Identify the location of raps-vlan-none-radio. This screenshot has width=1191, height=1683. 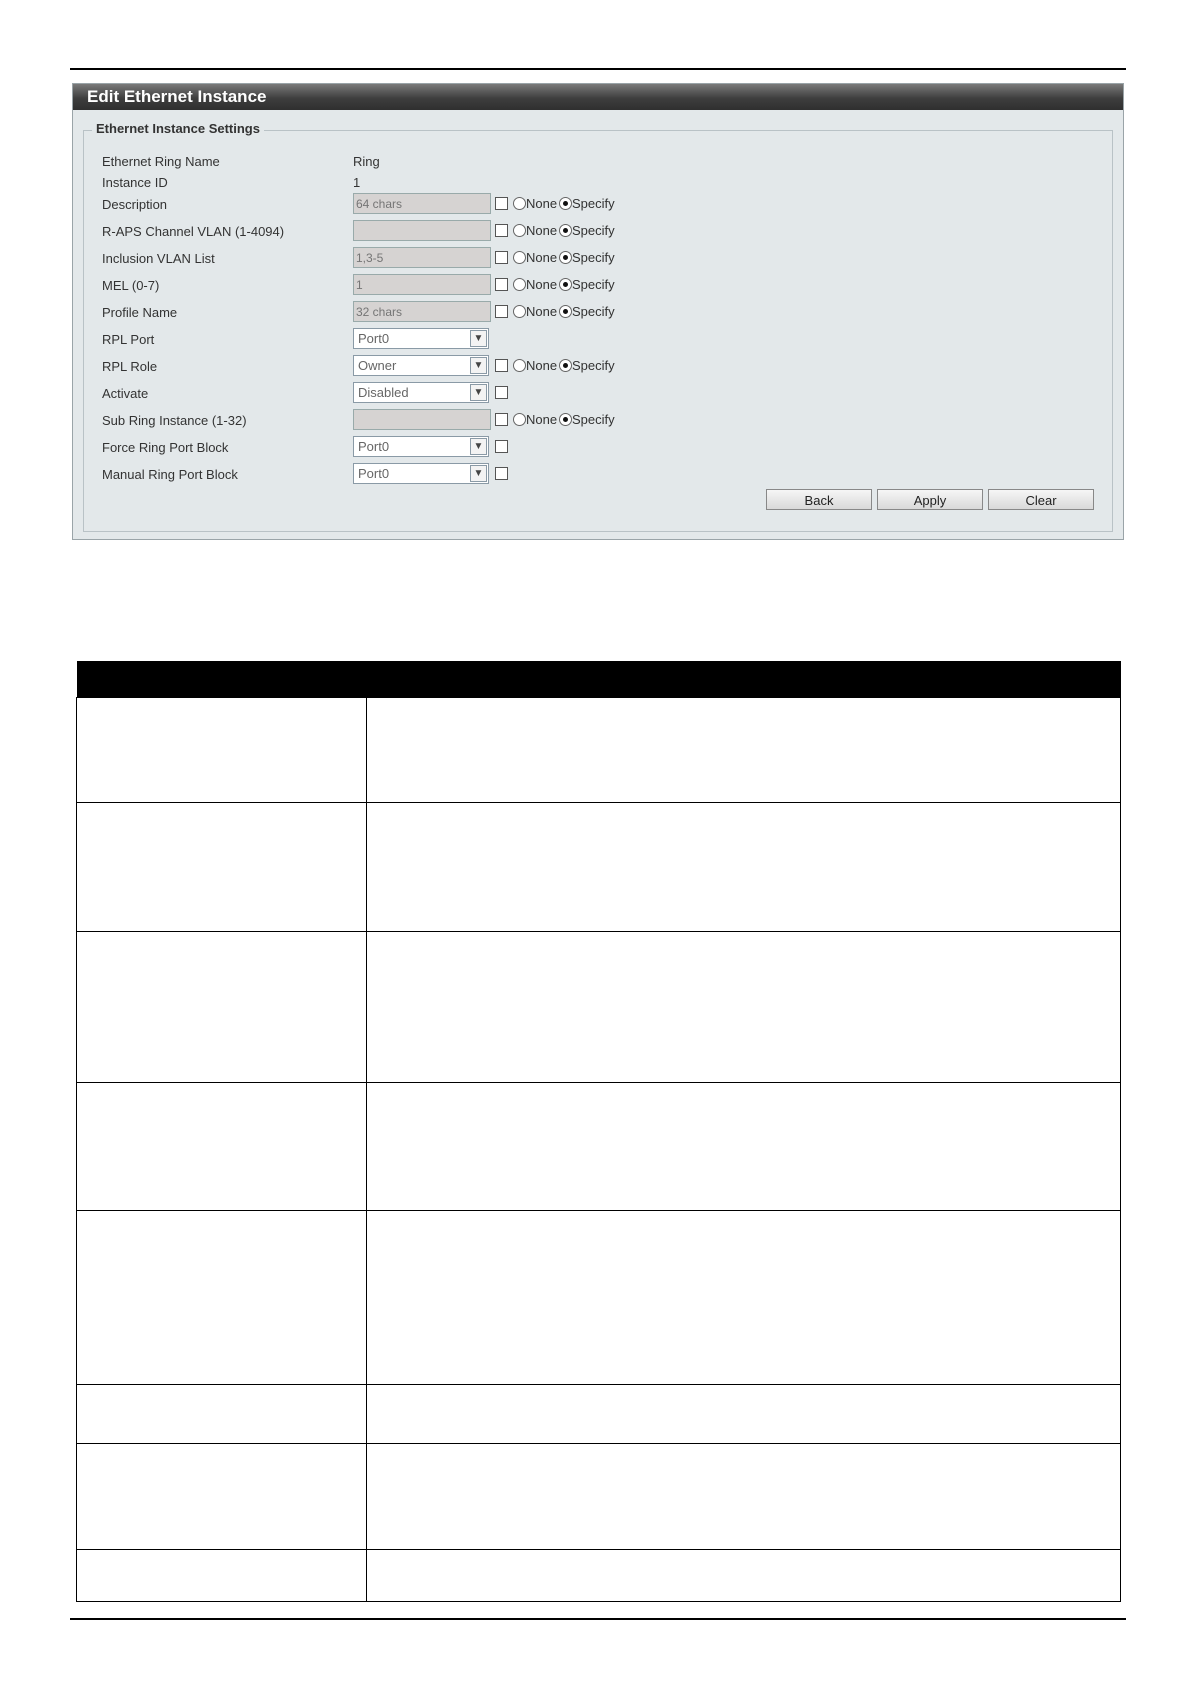
(519, 230).